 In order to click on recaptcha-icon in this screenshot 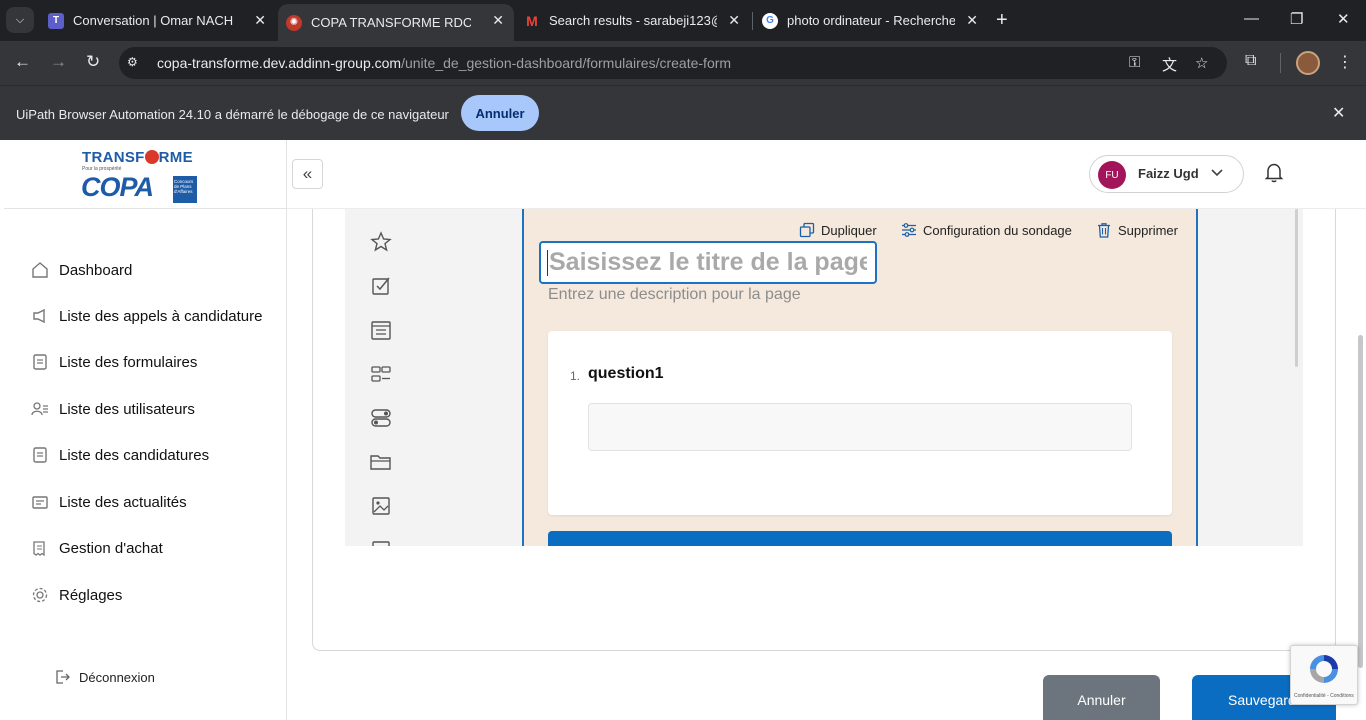, I will do `click(1324, 669)`.